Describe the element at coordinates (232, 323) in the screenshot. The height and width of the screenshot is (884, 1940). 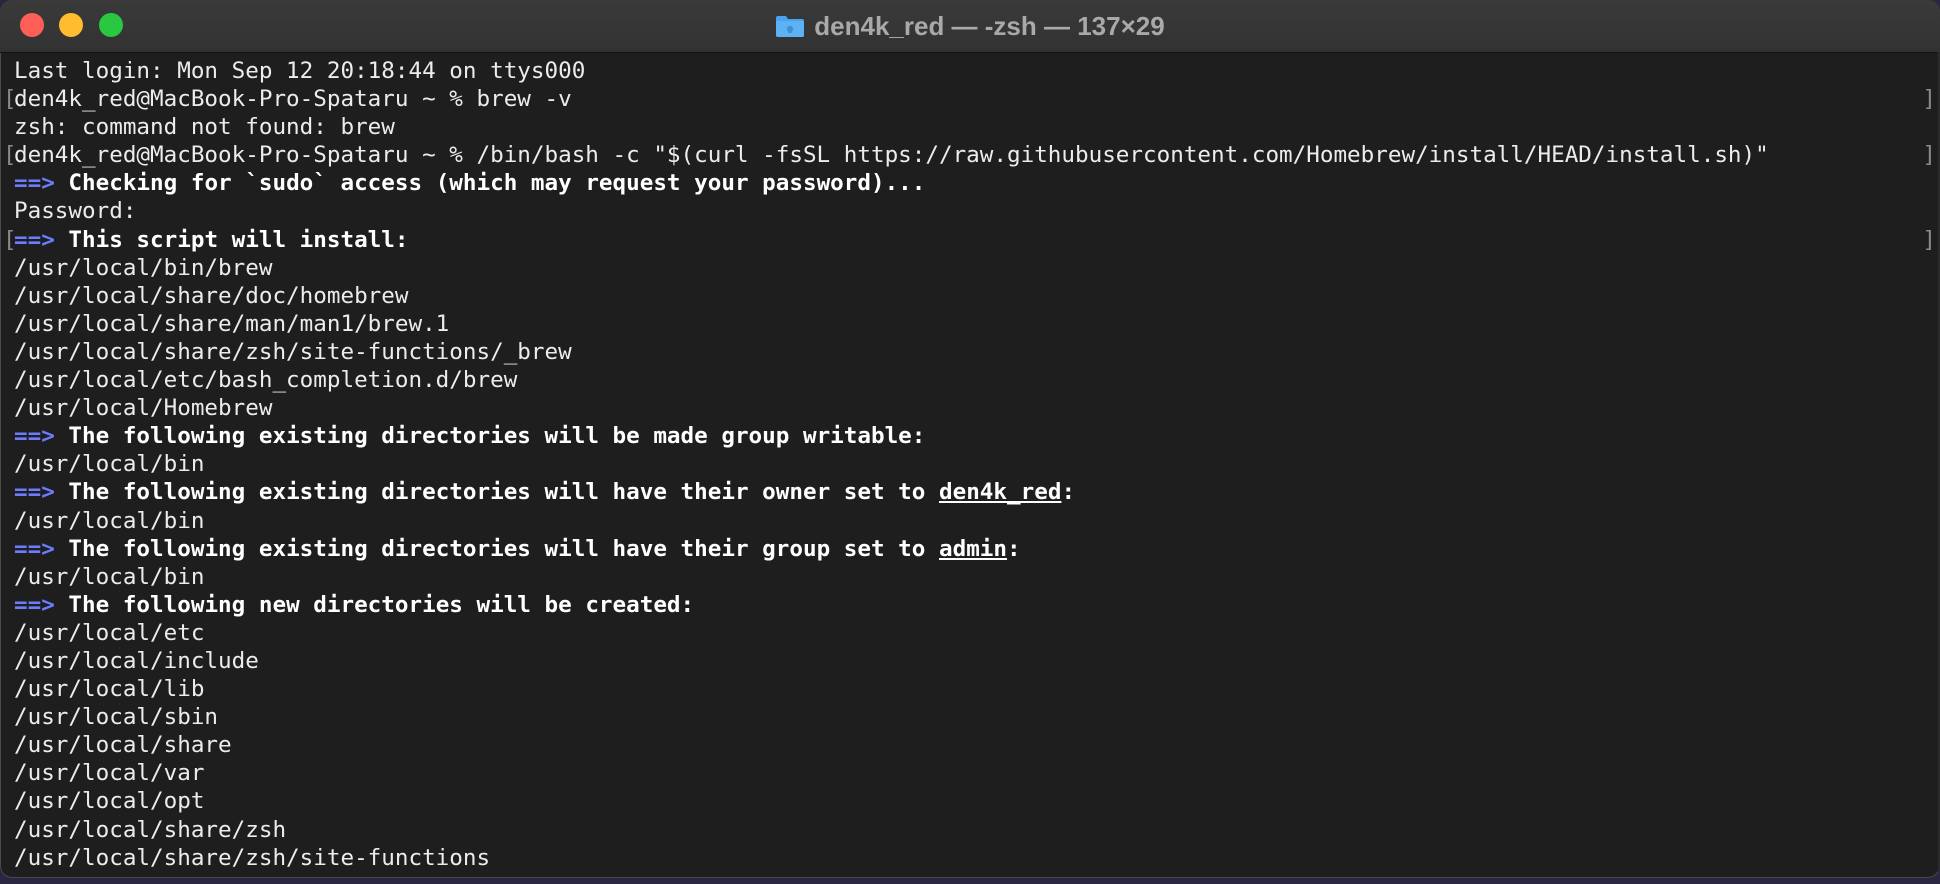
I see `terminal-line: /usr/local/share/man/man1/brew.1` at that location.